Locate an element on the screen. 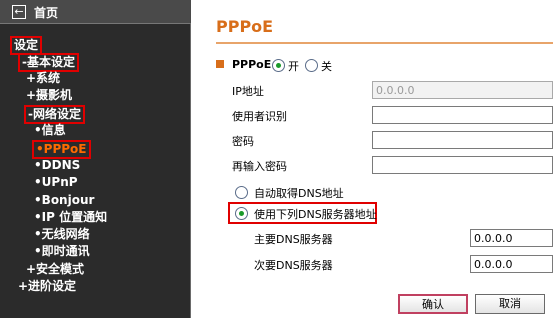  password-field is located at coordinates (462, 140).